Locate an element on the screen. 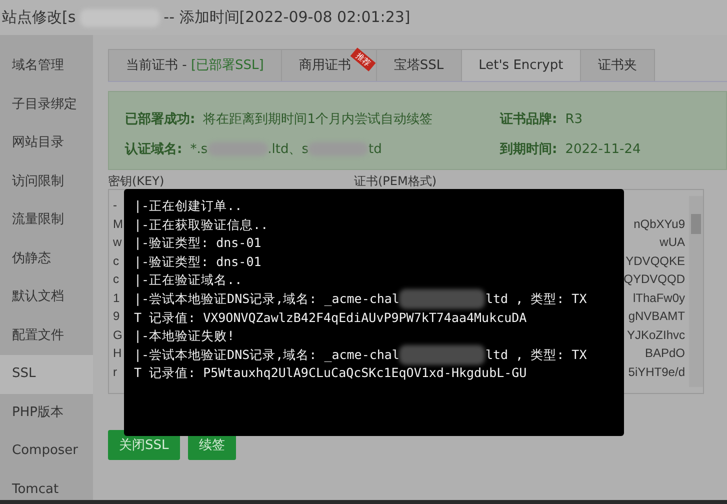  field-label: 已部署成功: is located at coordinates (160, 119).